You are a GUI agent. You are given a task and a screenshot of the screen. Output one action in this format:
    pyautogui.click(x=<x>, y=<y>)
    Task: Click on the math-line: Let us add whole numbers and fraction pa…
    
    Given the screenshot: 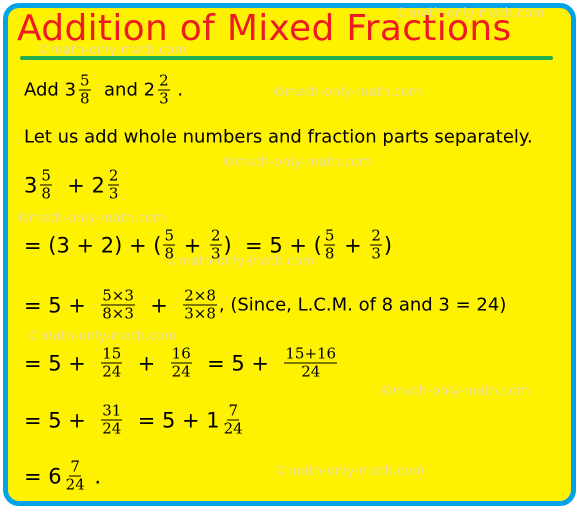 What is the action you would take?
    pyautogui.click(x=278, y=137)
    